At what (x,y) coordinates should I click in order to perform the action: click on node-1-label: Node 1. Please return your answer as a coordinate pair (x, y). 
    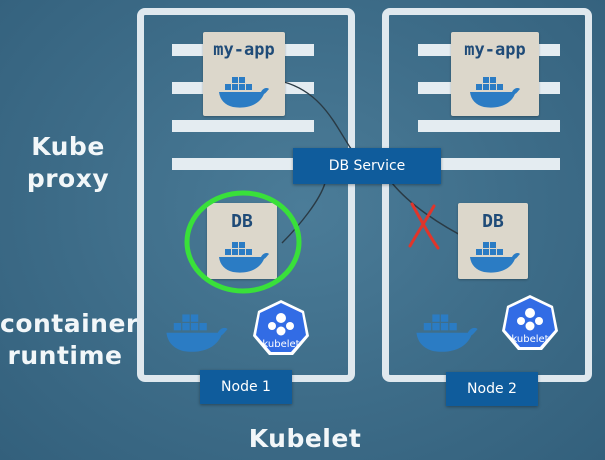
    Looking at the image, I should click on (246, 387).